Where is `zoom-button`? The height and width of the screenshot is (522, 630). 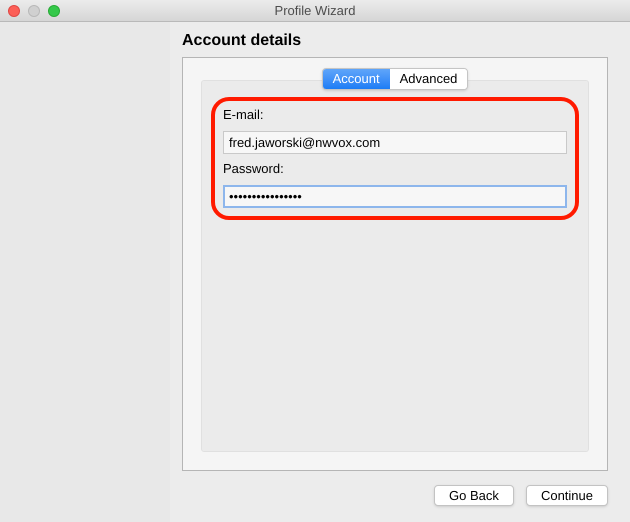
zoom-button is located at coordinates (54, 10).